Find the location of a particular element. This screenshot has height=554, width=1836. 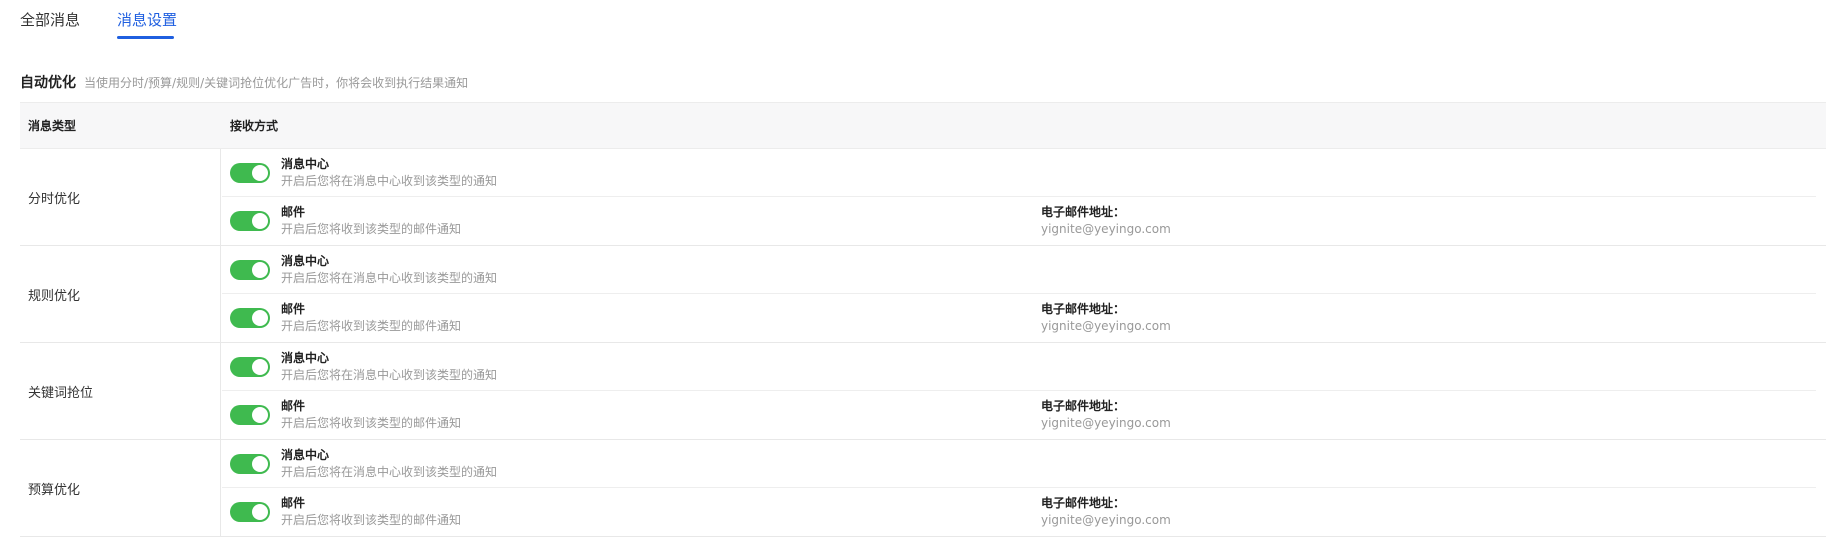

column-header-message-type: 消息类型 is located at coordinates (52, 126).